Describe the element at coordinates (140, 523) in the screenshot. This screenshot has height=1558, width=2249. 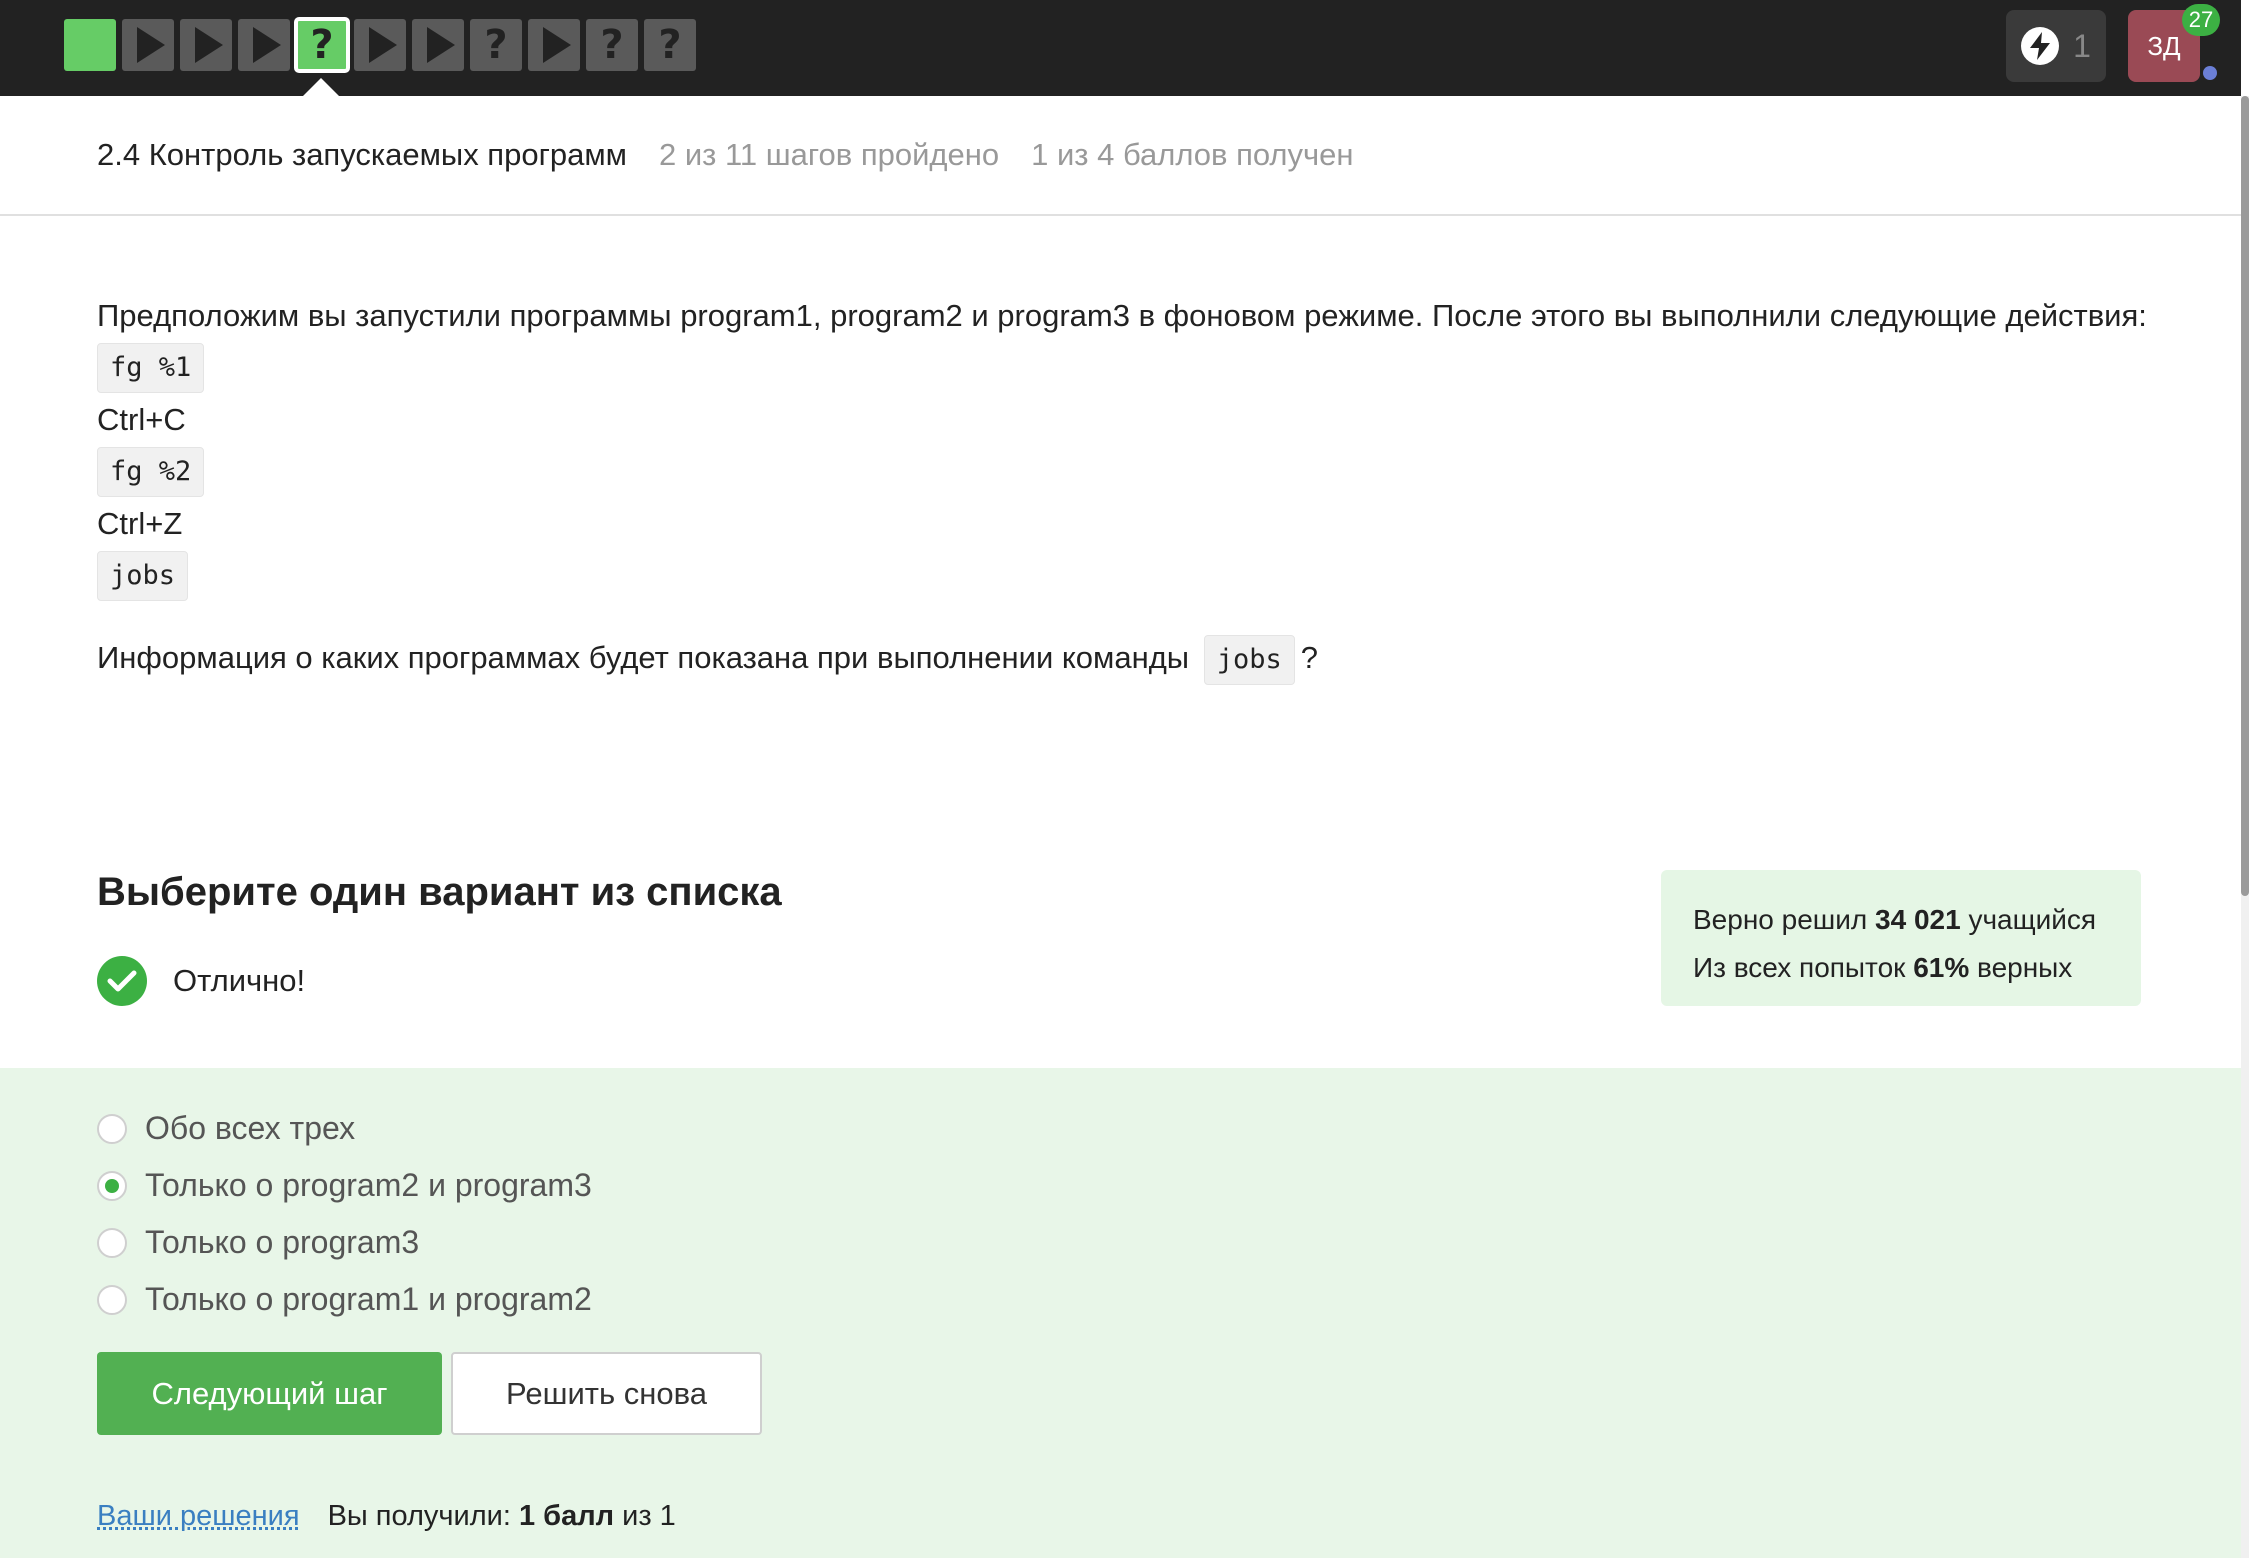
I see `action-text: Ctrl+Z` at that location.